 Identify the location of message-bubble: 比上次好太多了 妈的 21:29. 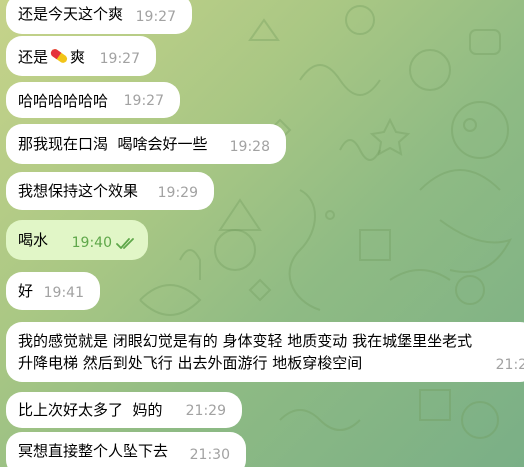
(124, 410).